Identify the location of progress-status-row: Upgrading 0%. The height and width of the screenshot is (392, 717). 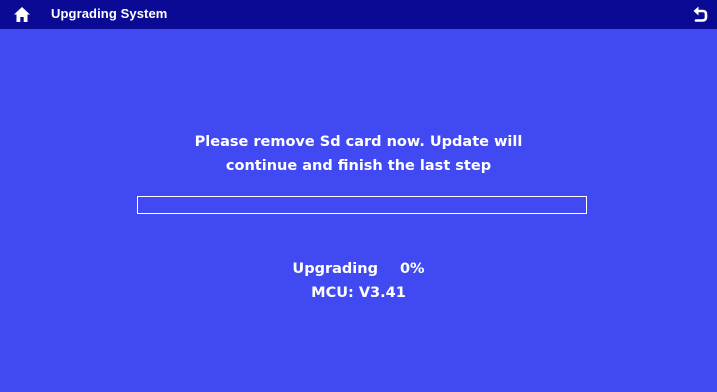
(358, 269).